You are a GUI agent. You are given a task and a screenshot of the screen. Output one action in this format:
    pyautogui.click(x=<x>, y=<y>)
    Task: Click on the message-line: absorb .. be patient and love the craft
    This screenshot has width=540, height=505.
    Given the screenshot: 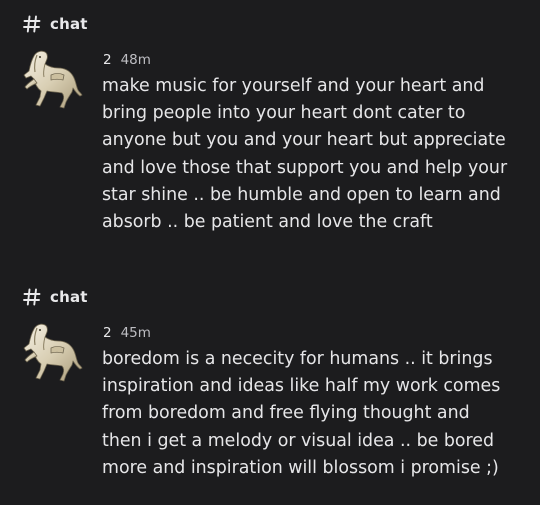 What is the action you would take?
    pyautogui.click(x=267, y=222)
    